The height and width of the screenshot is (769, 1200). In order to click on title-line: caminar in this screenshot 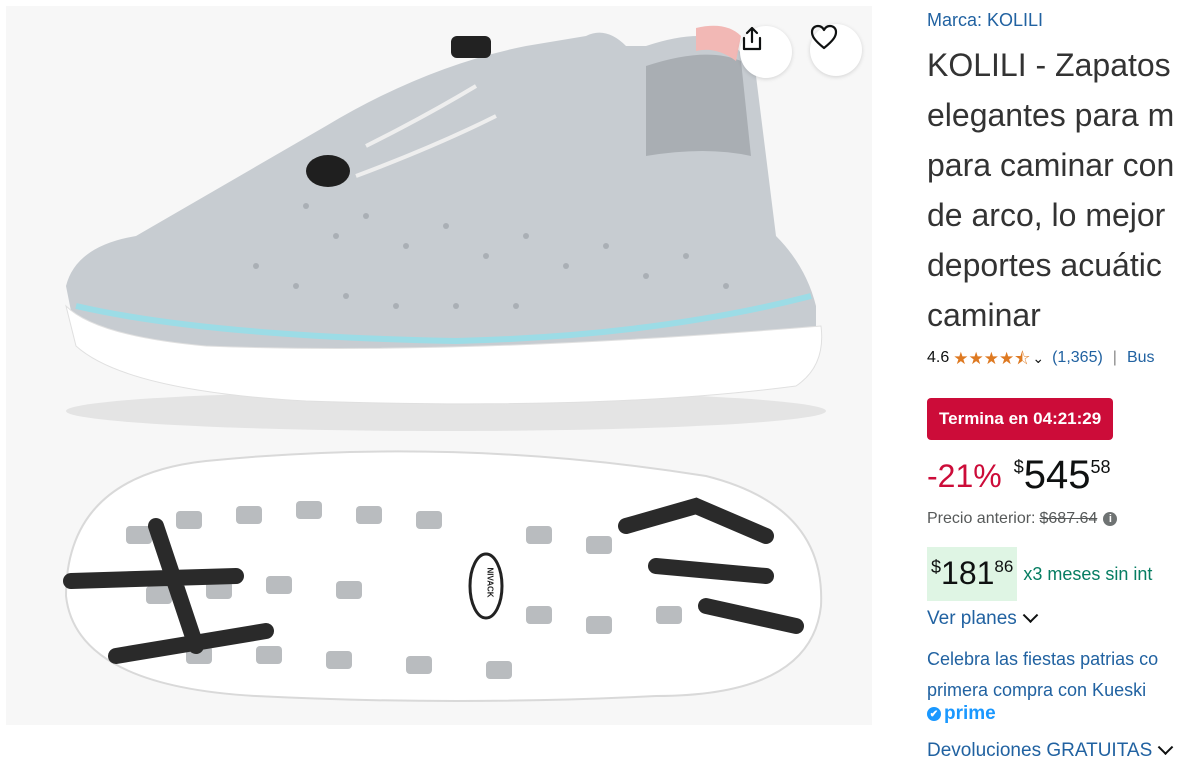, I will do `click(984, 315)`.